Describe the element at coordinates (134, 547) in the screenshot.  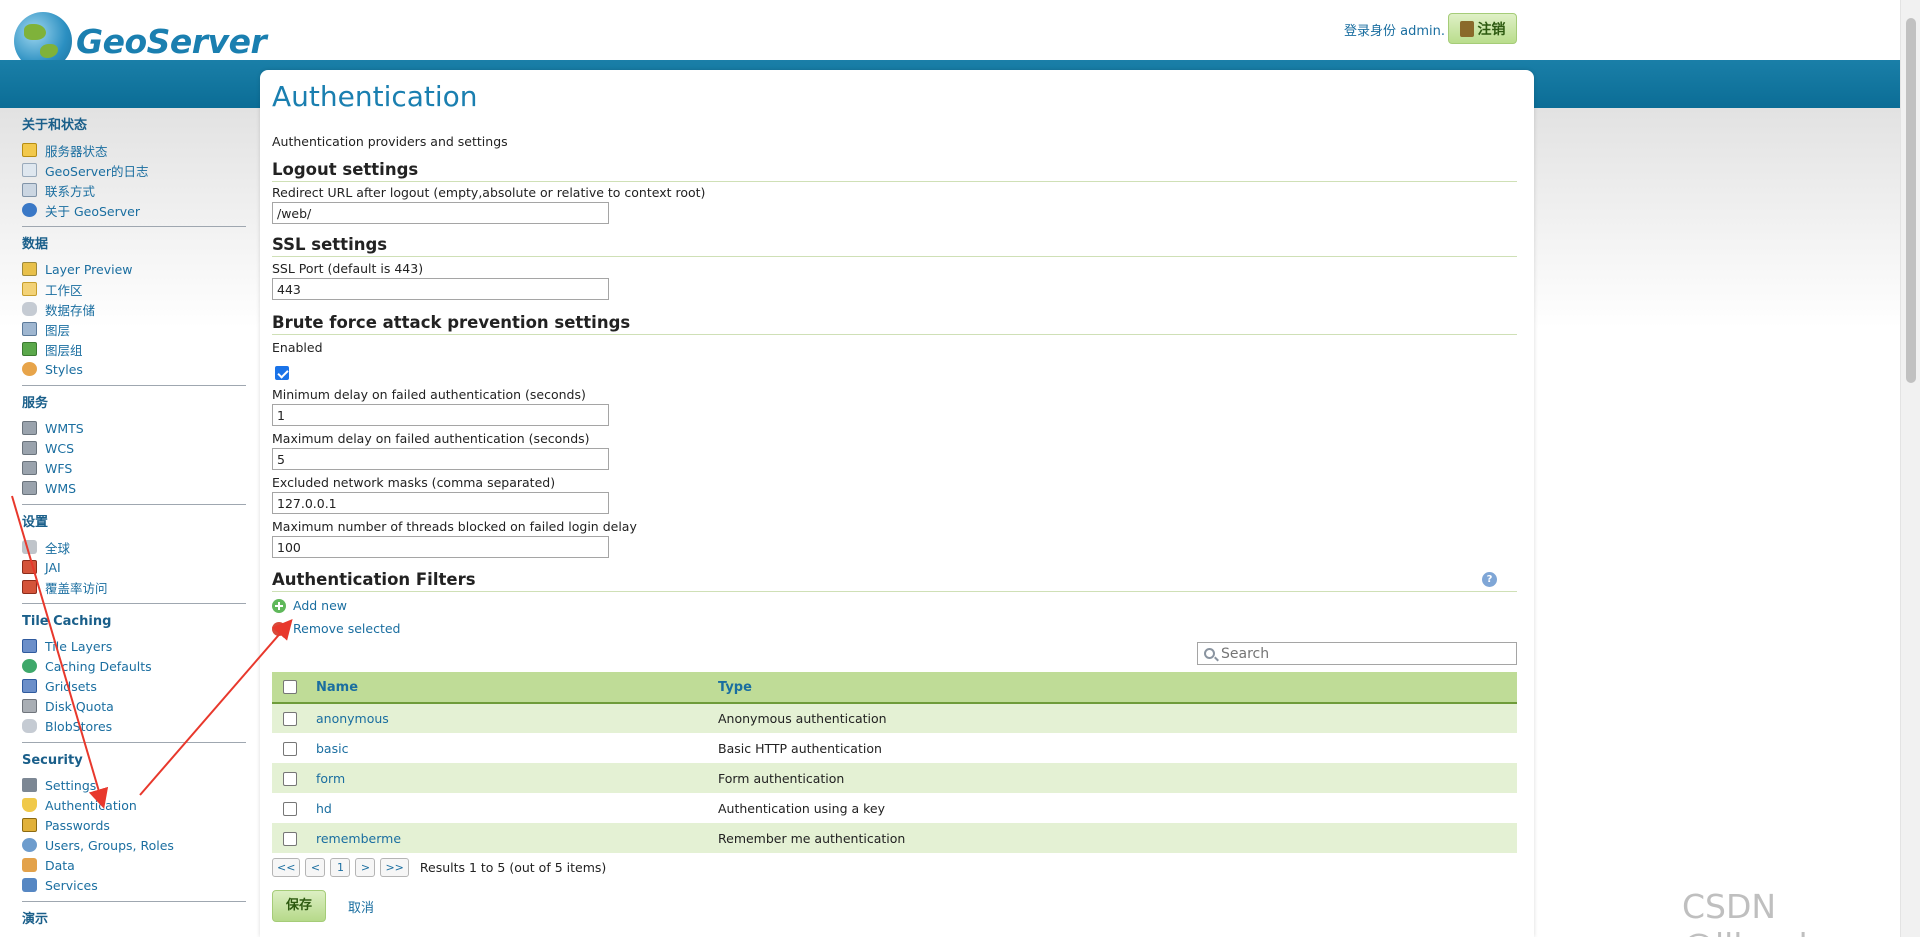
I see `sidebar-item: 全球` at that location.